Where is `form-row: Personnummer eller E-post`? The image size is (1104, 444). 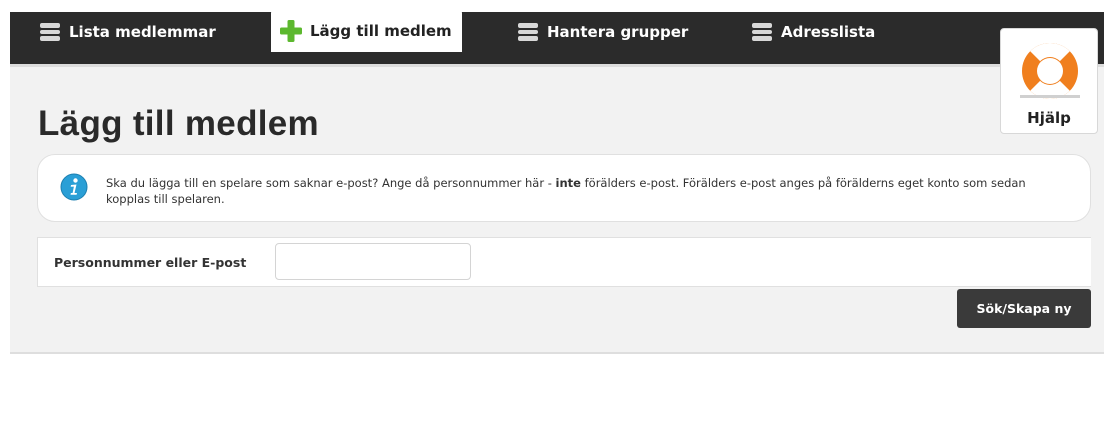
form-row: Personnummer eller E-post is located at coordinates (564, 262).